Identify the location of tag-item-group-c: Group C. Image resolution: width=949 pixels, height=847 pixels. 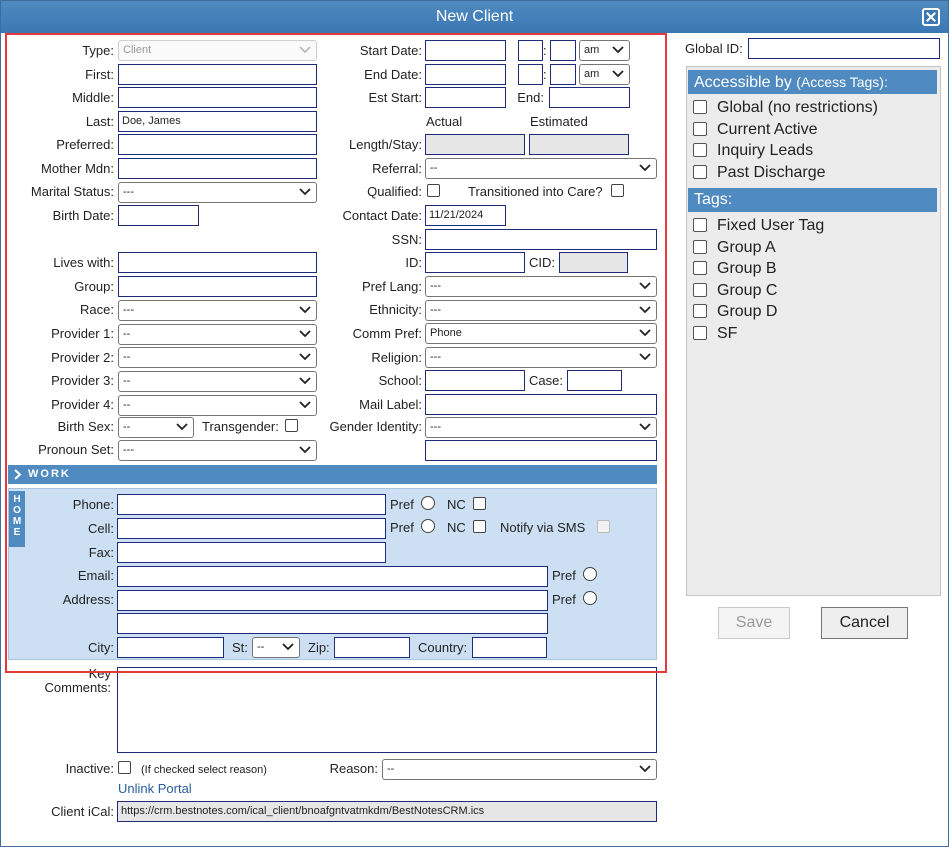
(735, 291).